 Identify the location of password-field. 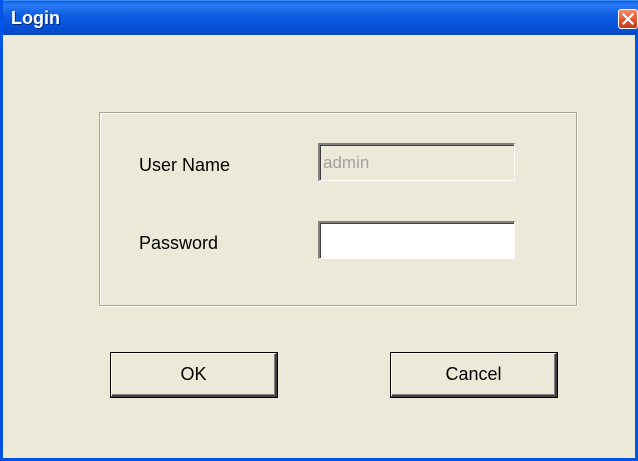
(416, 240).